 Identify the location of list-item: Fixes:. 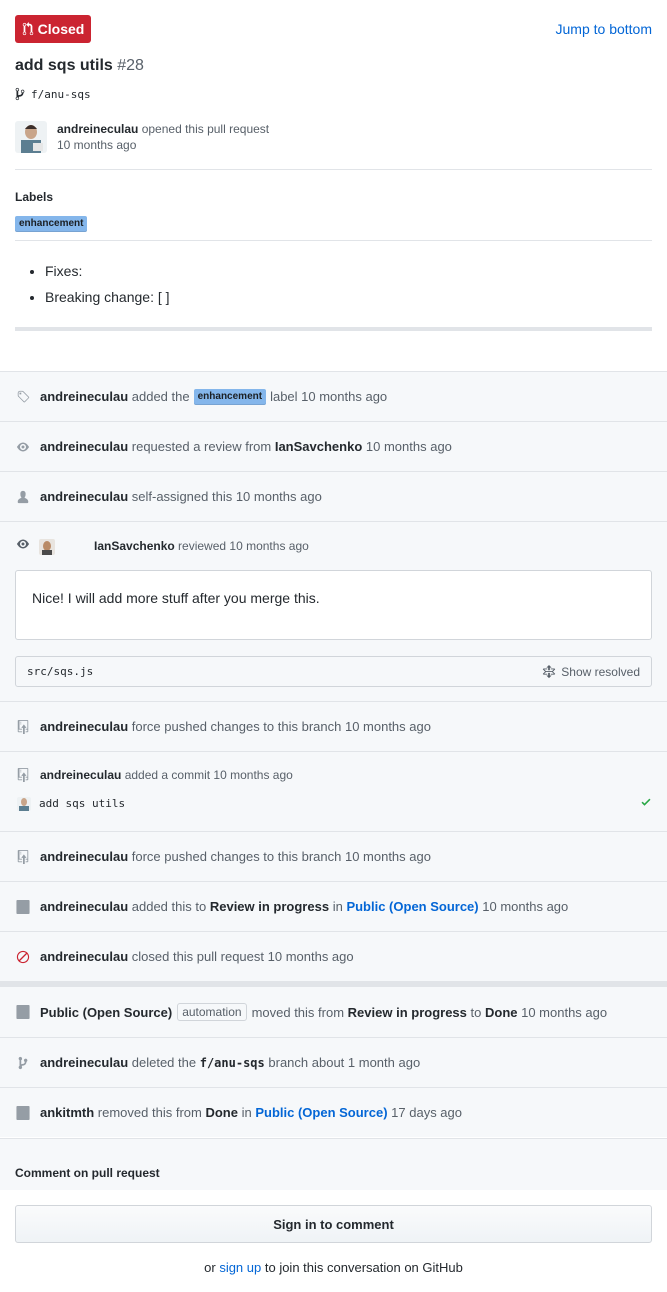
(107, 271).